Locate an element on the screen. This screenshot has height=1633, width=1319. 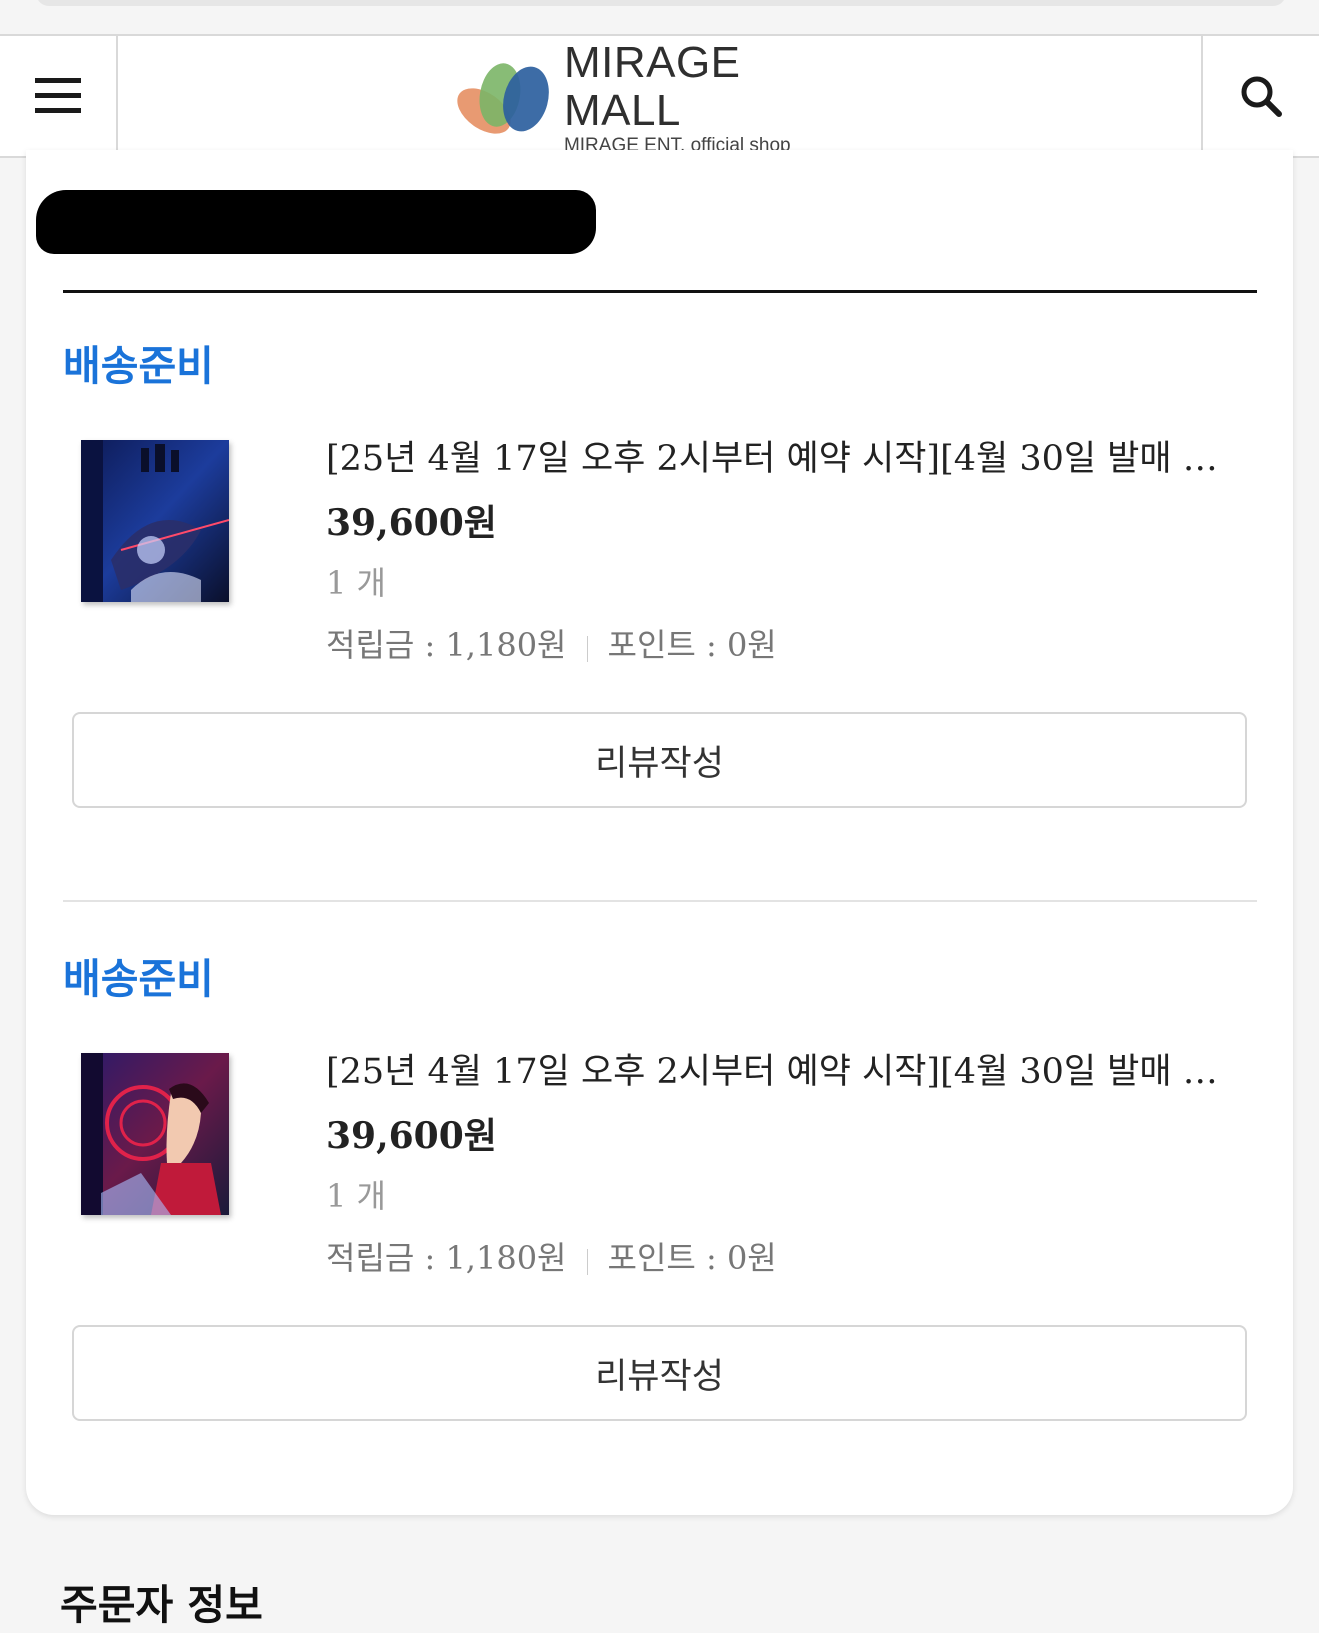
address-bar is located at coordinates (661, 3).